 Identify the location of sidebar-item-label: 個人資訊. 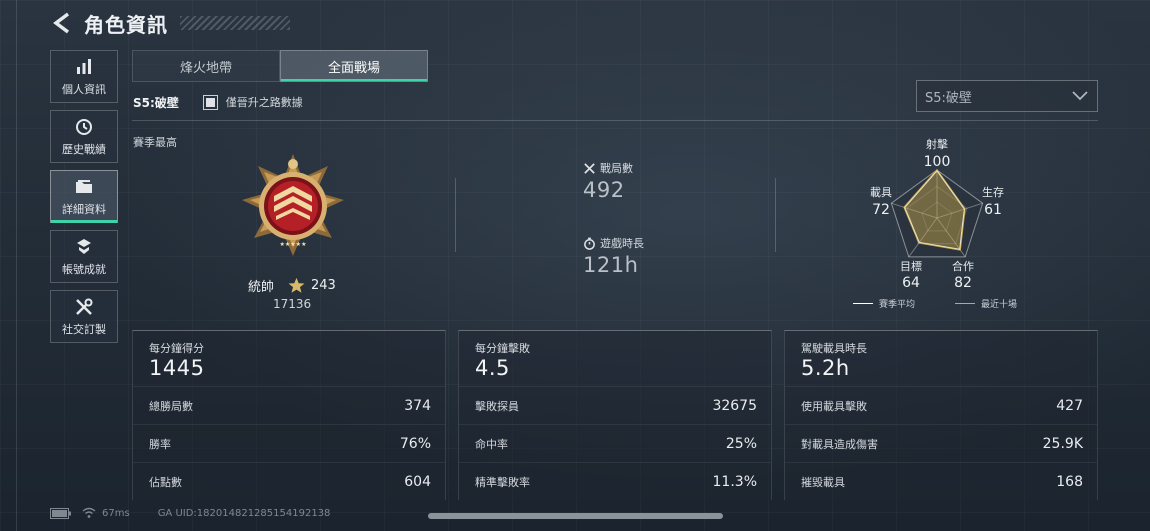
(84, 89).